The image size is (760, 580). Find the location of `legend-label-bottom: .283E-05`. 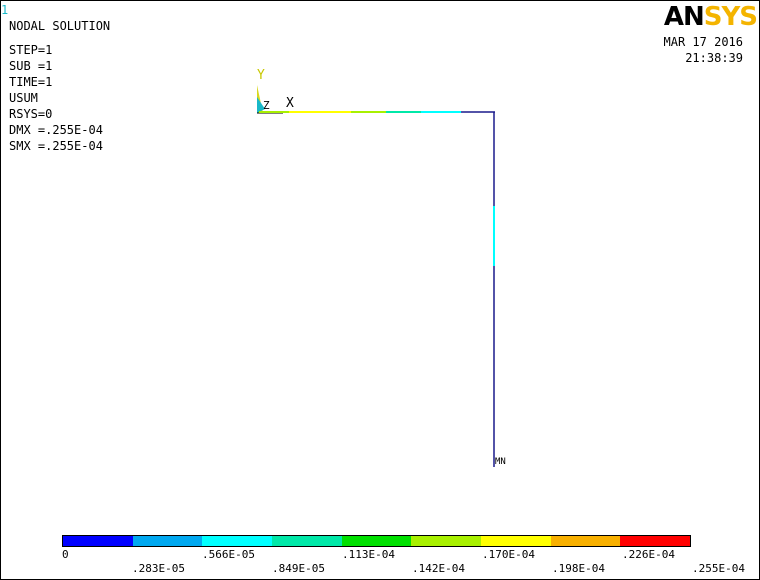

legend-label-bottom: .283E-05 is located at coordinates (158, 568).